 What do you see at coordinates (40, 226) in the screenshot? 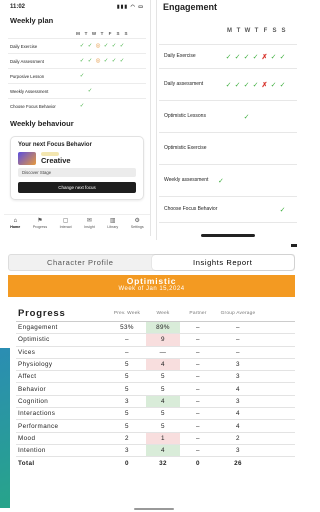
I see `tab-progress: ⚑ Progress` at bounding box center [40, 226].